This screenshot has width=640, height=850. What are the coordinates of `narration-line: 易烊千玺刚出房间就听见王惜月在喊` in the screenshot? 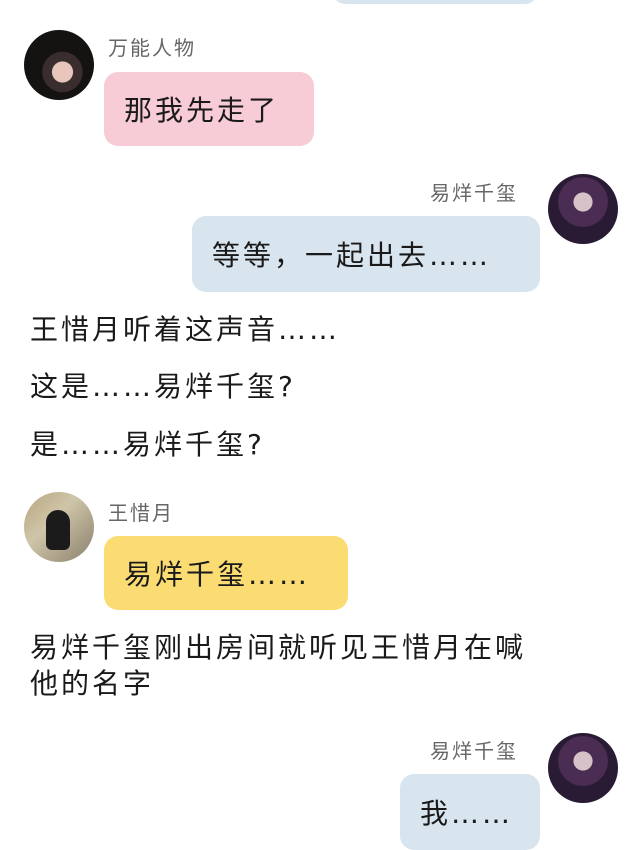 It's located at (278, 647).